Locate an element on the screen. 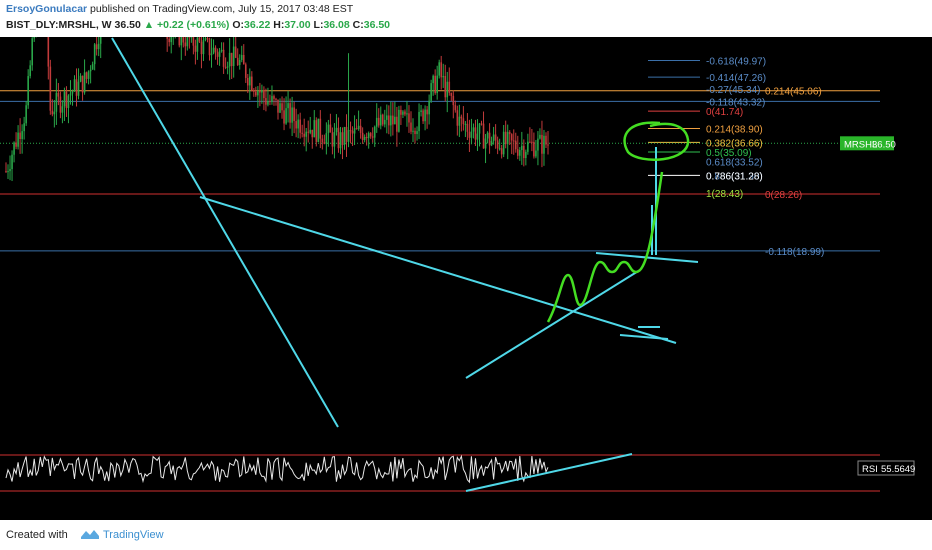 This screenshot has width=932, height=550. symbol-label: BIST_DLY:MRSHL, W is located at coordinates (59, 25).